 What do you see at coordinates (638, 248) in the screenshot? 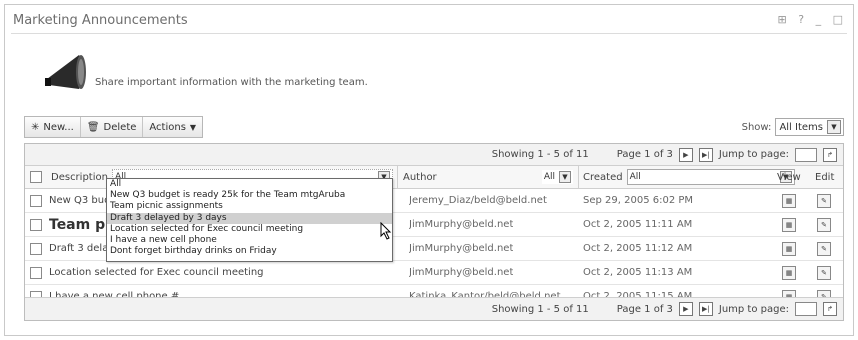
I see `created-cell: Oct 2, 2005 11:12 AM` at bounding box center [638, 248].